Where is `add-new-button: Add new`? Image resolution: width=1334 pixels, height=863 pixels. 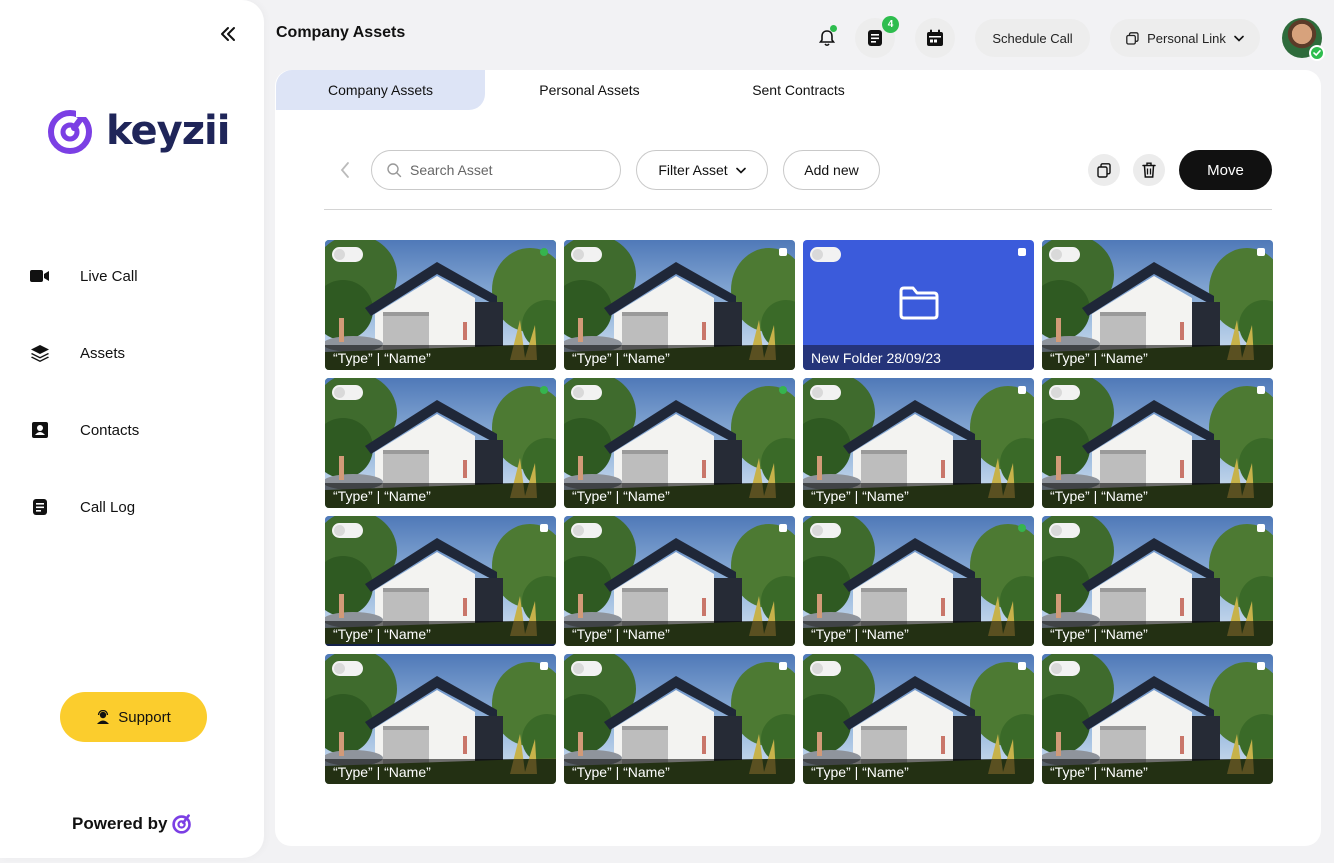
add-new-button: Add new is located at coordinates (831, 170).